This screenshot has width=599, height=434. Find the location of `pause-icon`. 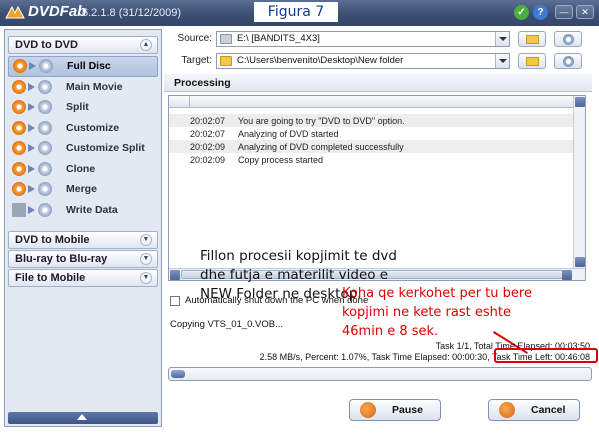

pause-icon is located at coordinates (368, 410).